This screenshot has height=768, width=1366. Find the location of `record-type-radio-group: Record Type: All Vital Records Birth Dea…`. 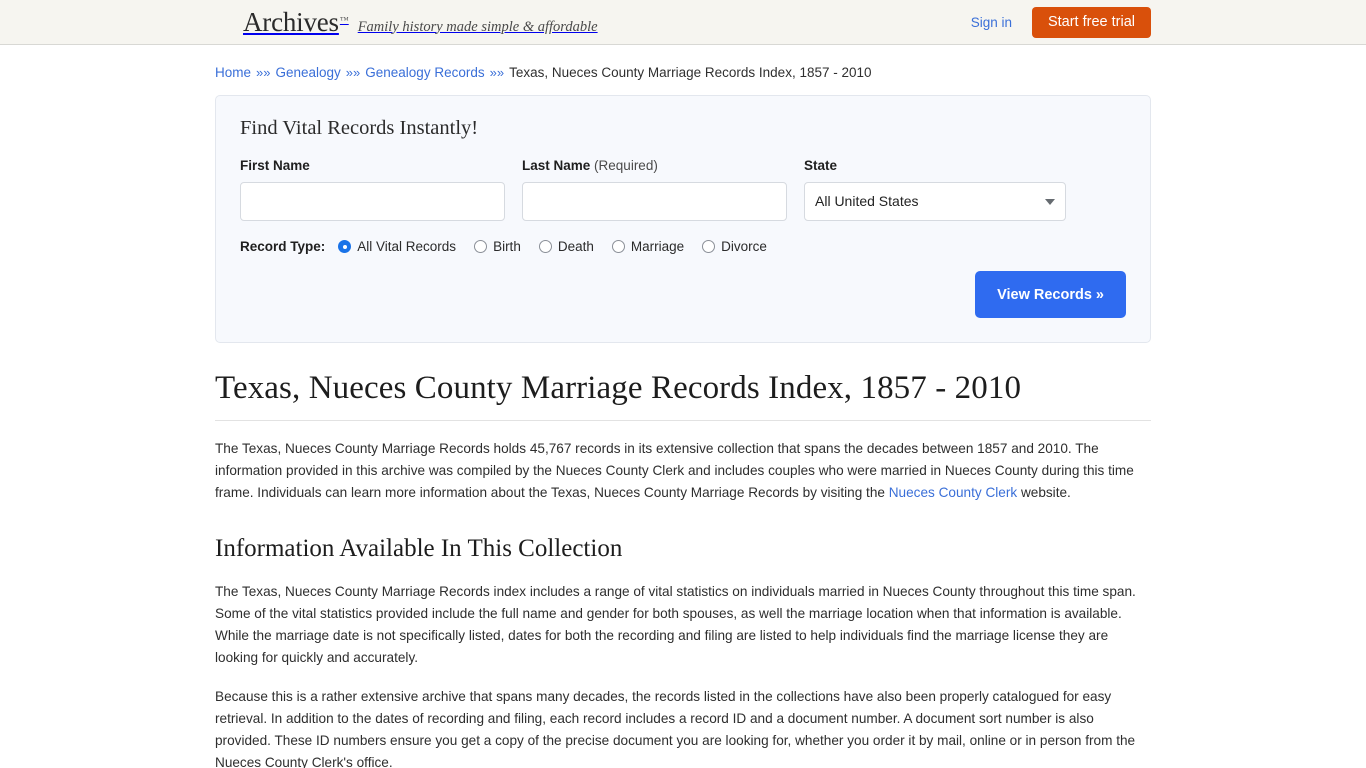

record-type-radio-group: Record Type: All Vital Records Birth Dea… is located at coordinates (683, 246).